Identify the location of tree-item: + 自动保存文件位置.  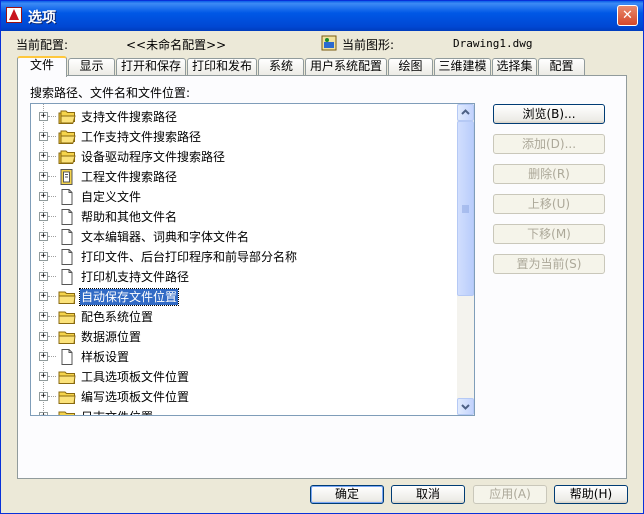
(246, 297).